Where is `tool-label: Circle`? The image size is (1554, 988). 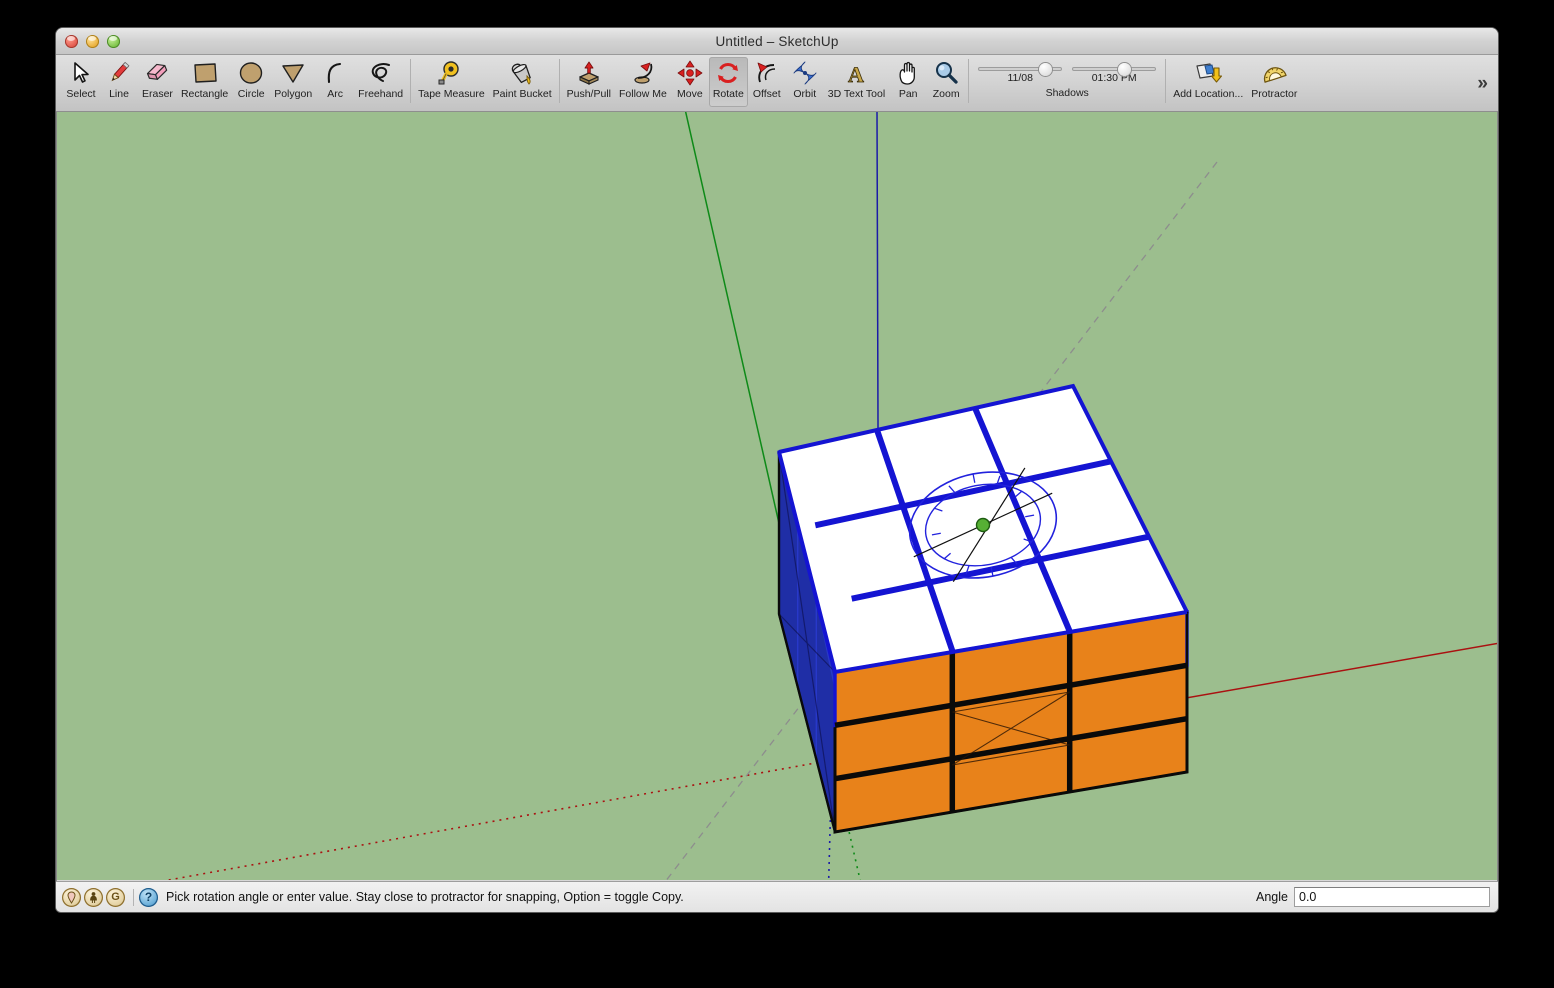
tool-label: Circle is located at coordinates (251, 94).